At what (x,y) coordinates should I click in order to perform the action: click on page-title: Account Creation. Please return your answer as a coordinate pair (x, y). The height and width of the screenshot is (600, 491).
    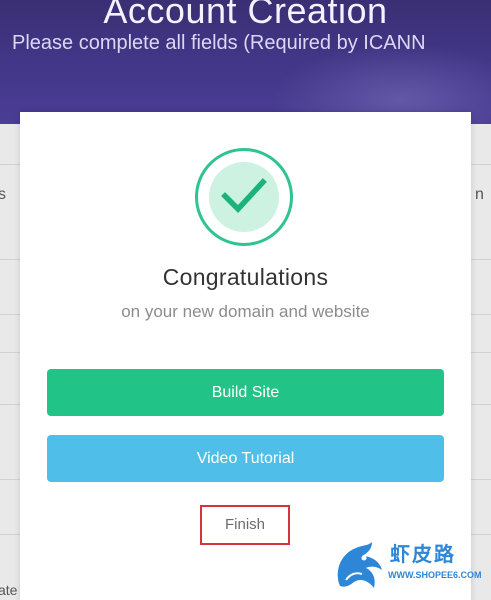
    Looking at the image, I should click on (245, 15).